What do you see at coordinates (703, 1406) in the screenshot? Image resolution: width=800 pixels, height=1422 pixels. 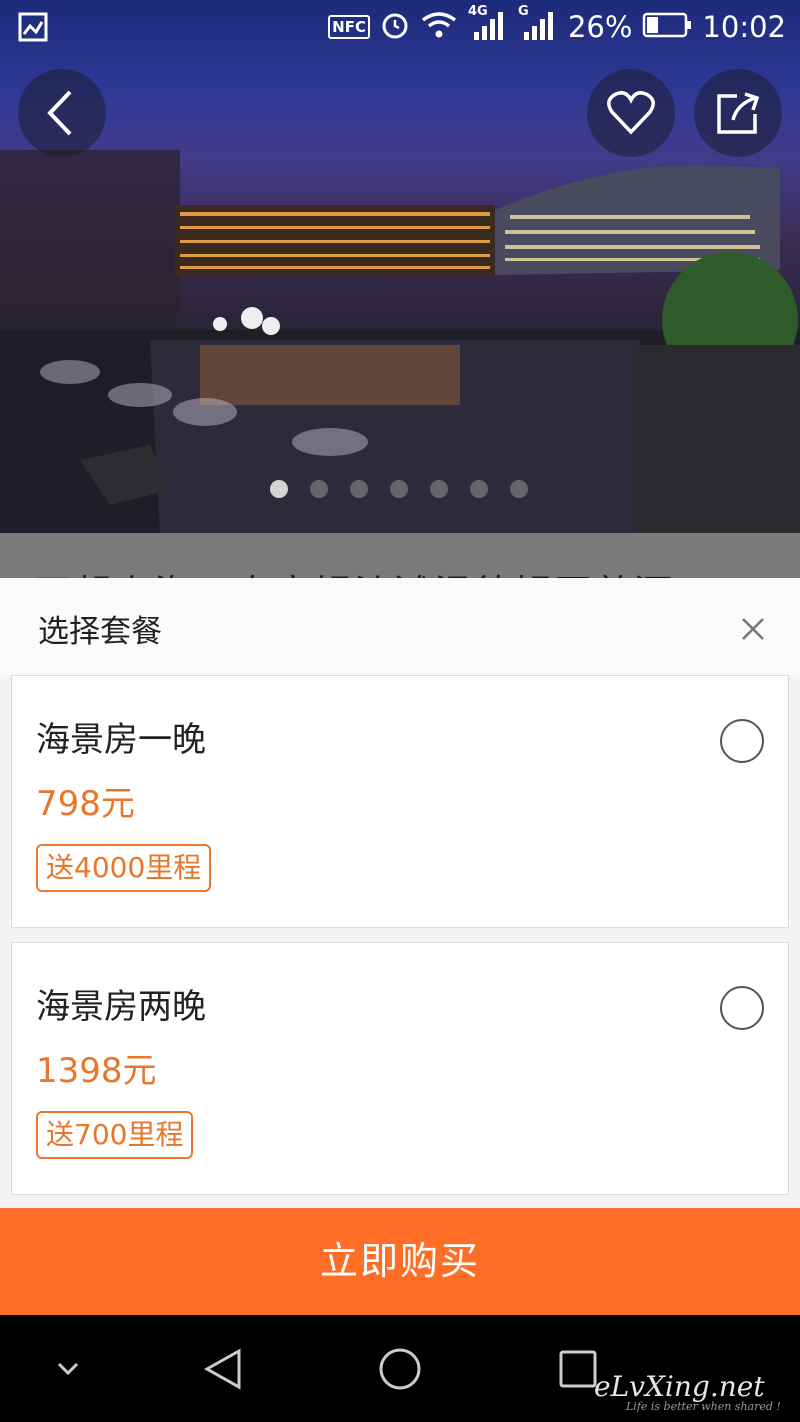 I see `watermark-tagline: Life is better when shared !` at bounding box center [703, 1406].